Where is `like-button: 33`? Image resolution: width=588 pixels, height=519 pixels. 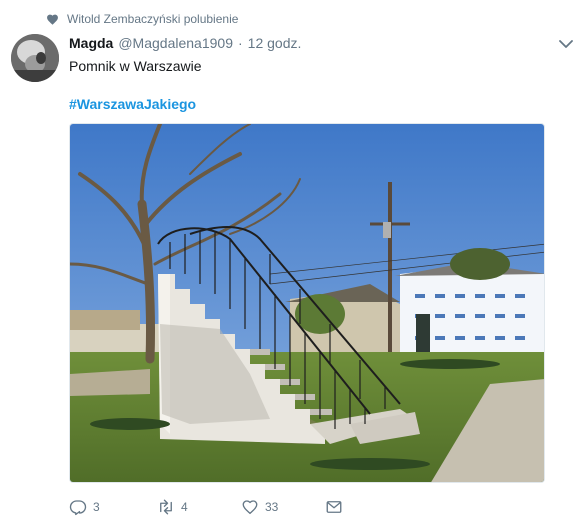
like-button: 33 is located at coordinates (283, 507).